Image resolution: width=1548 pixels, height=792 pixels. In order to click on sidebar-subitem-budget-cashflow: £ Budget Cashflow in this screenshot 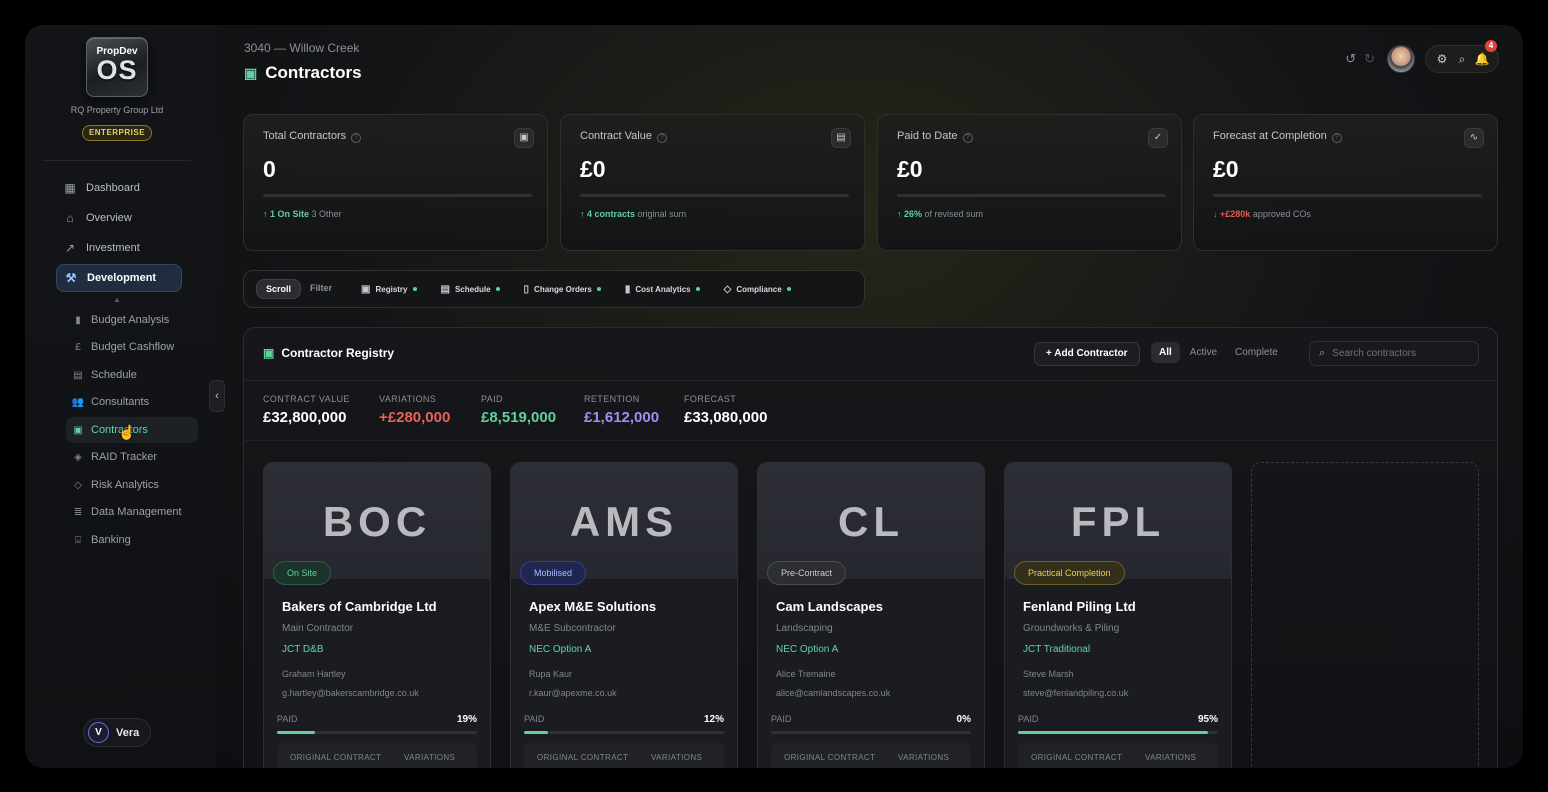, I will do `click(132, 347)`.